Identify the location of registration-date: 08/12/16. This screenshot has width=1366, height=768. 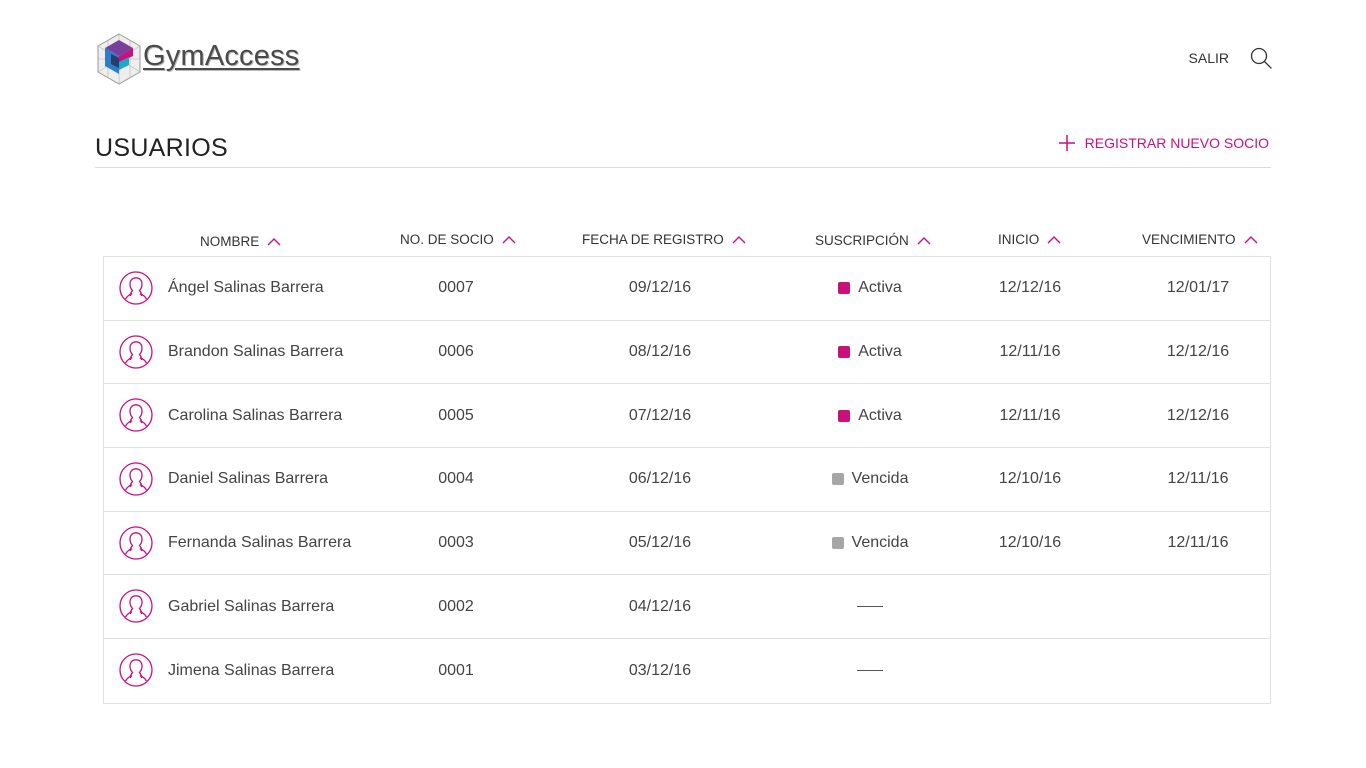
(660, 352).